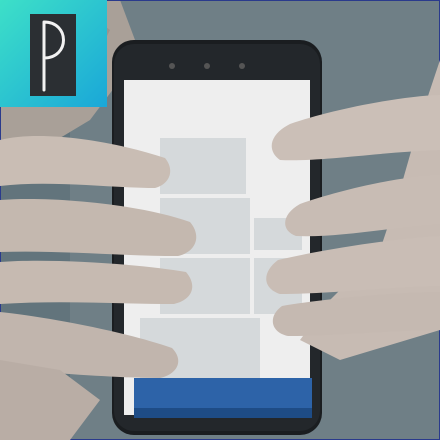 The image size is (440, 440). I want to click on camera-icon, so click(172, 66).